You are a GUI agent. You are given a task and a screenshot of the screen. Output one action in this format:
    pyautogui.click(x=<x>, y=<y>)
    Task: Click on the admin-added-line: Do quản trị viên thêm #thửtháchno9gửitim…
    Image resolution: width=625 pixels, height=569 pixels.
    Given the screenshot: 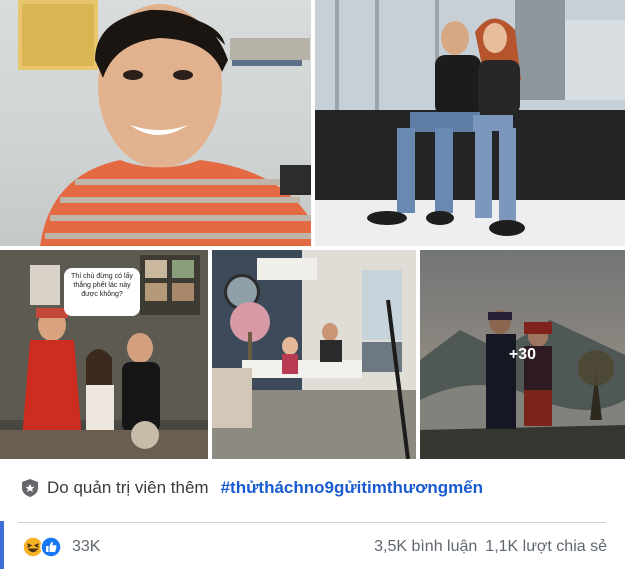 What is the action you would take?
    pyautogui.click(x=252, y=488)
    